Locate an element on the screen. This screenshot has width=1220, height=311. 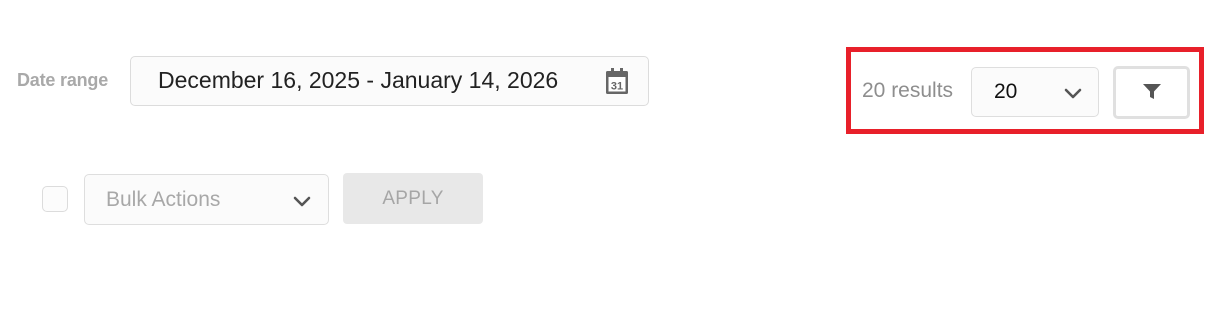
date-range-picker: December 16, 2025 - January 14, 2026 31 is located at coordinates (389, 81).